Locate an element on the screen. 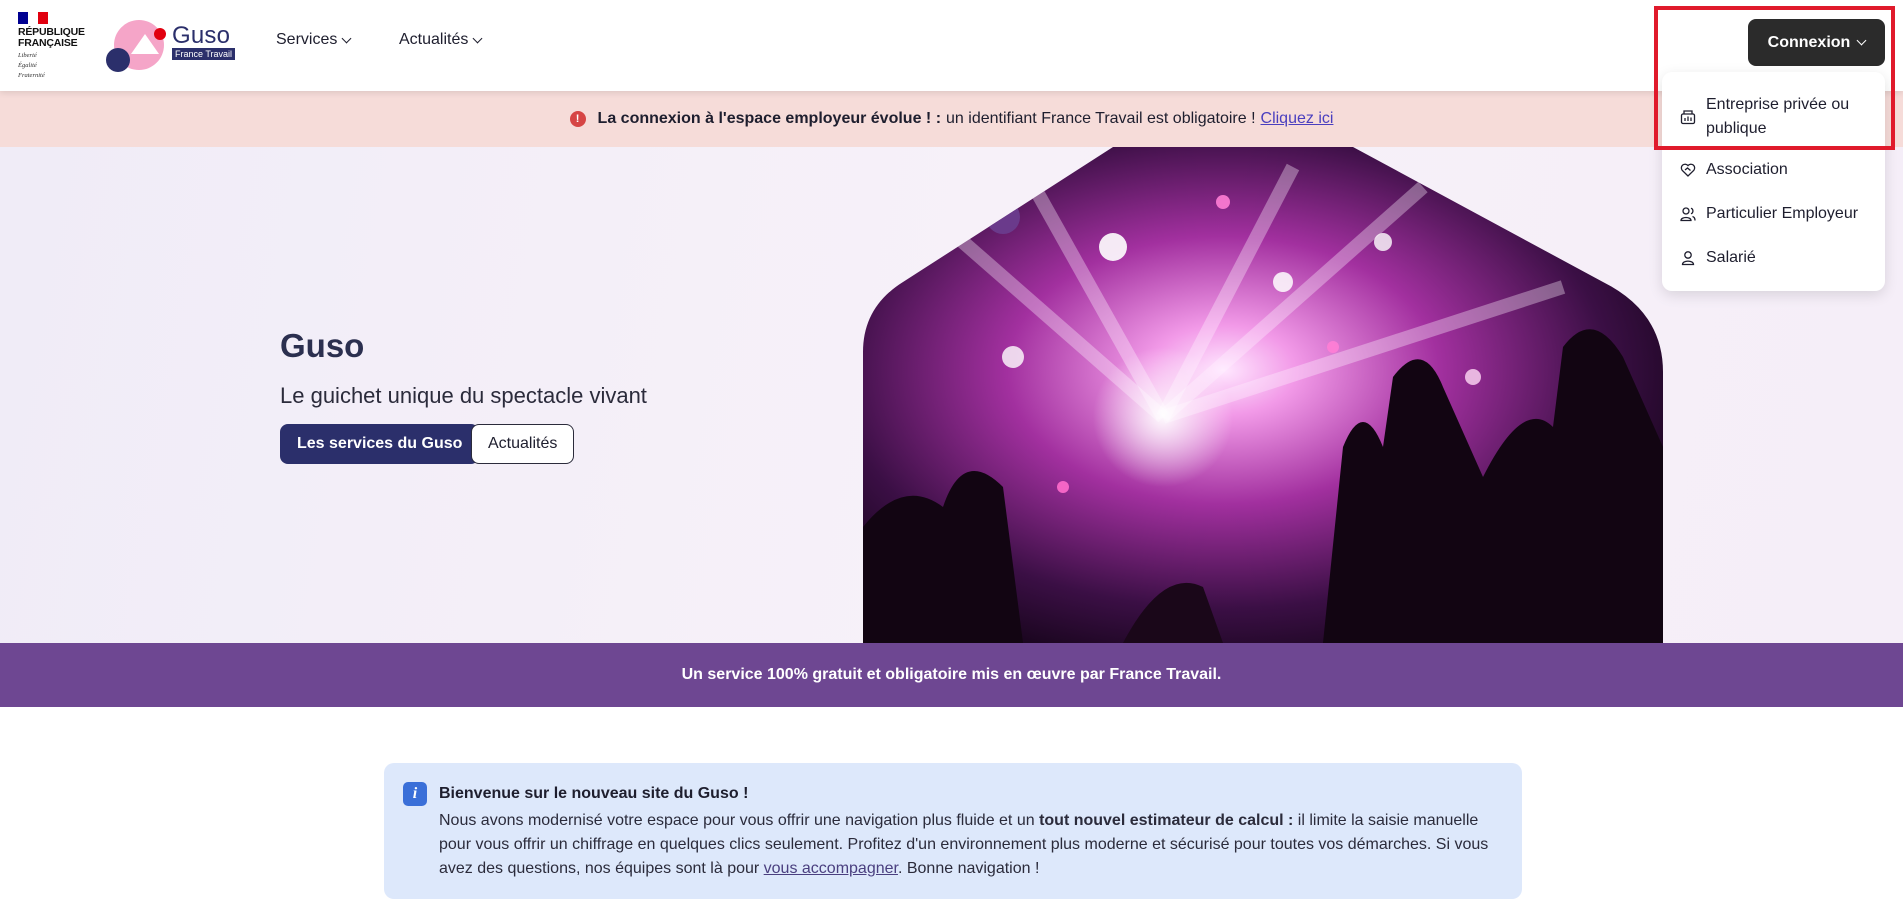 The width and height of the screenshot is (1903, 909). connexion-label: Connexion is located at coordinates (1809, 42).